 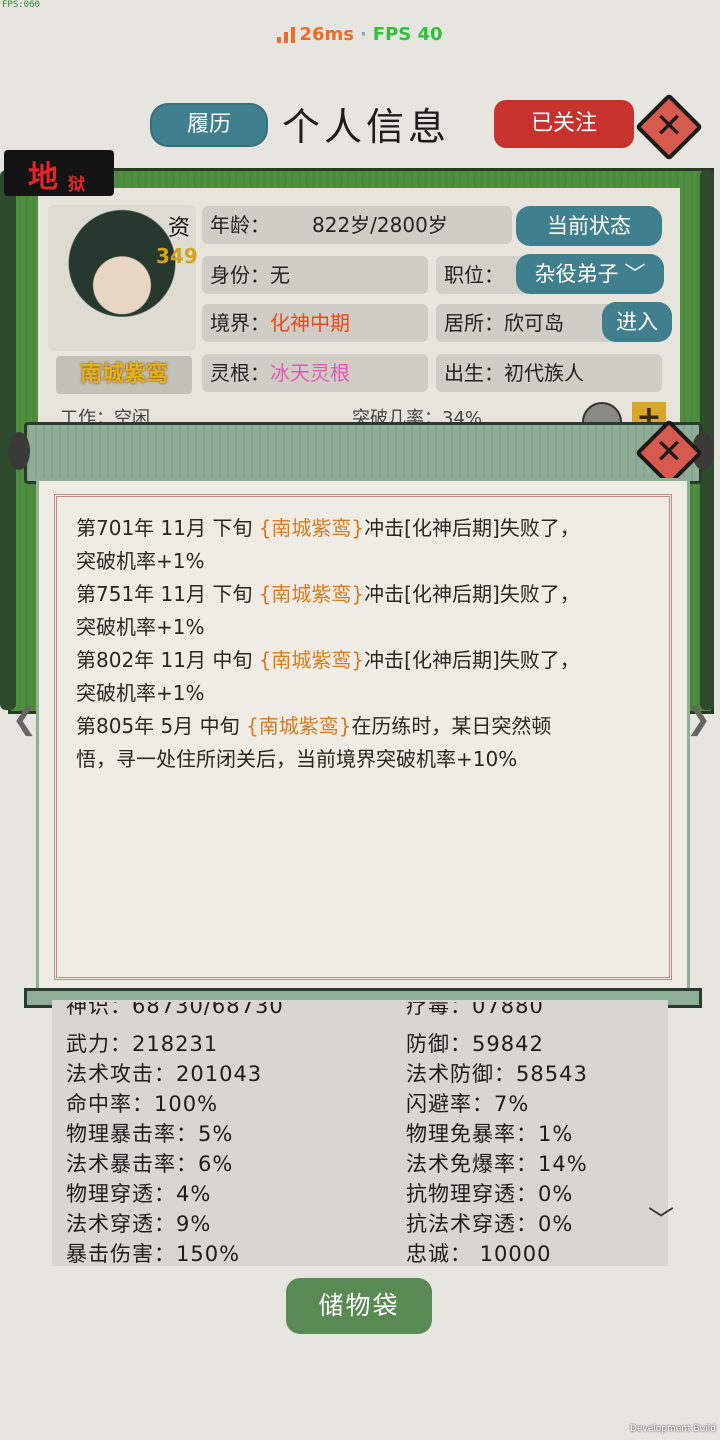 I want to click on log-line: 第701年 11月 下旬 {南城紫鸾}冲击[化神后期]失败了，, so click(x=328, y=528).